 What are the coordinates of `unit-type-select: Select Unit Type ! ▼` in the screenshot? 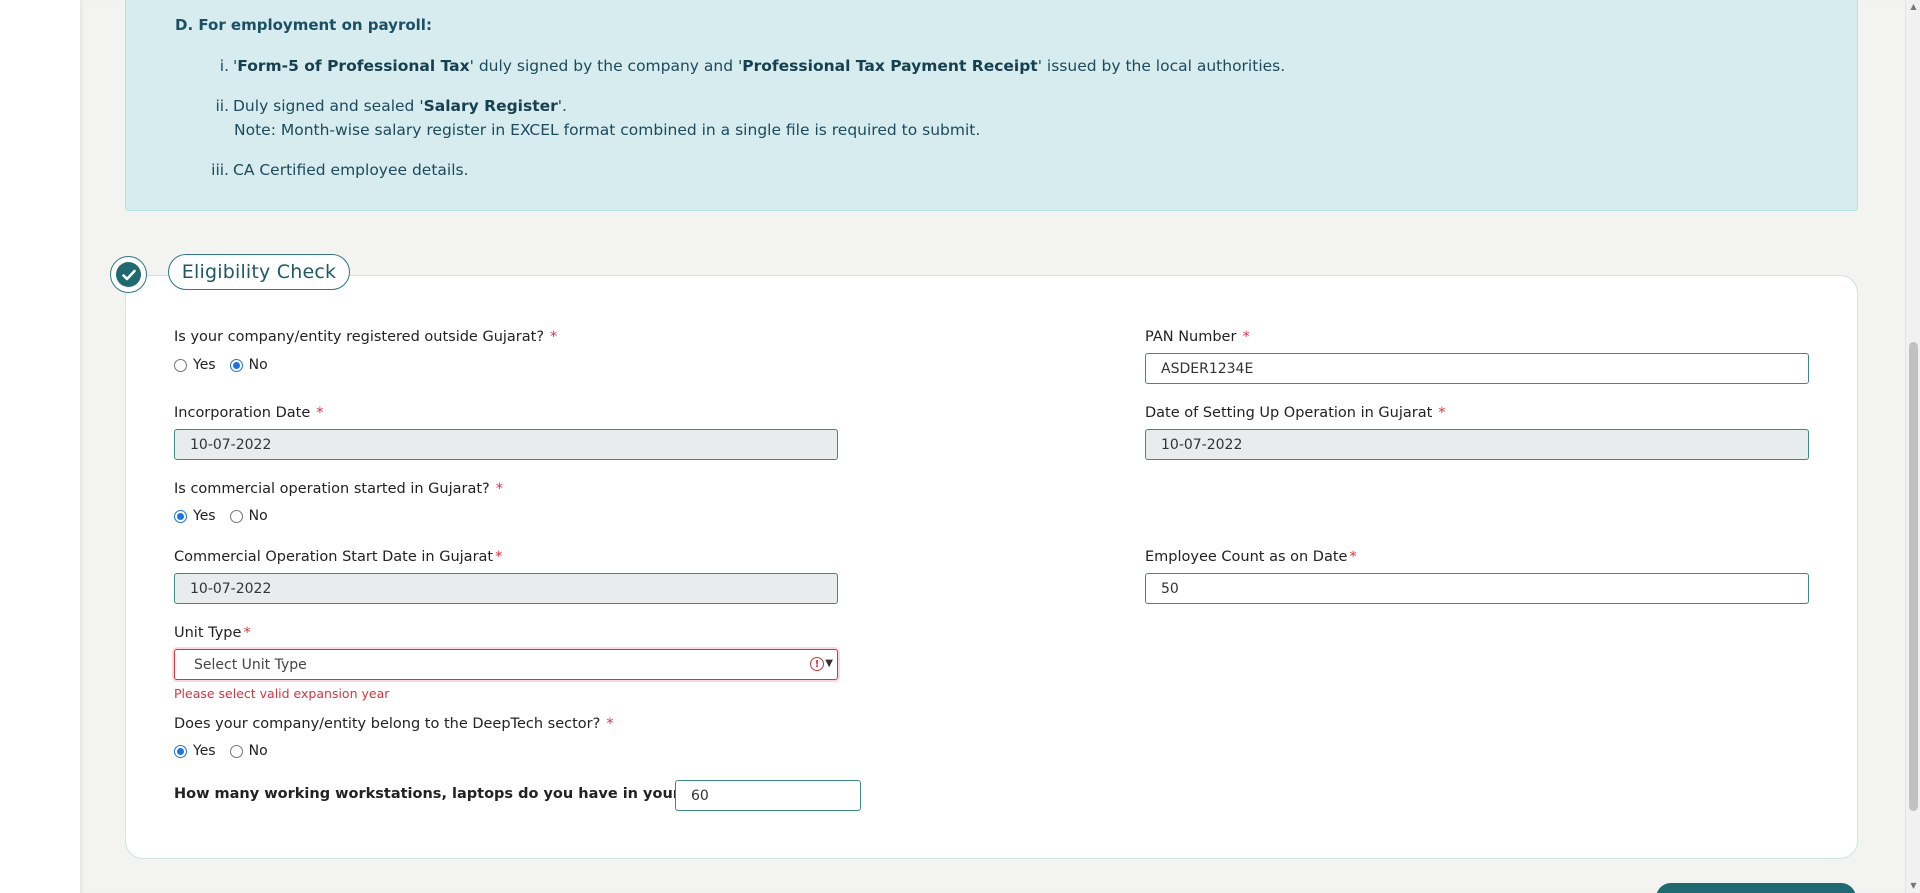 It's located at (506, 664).